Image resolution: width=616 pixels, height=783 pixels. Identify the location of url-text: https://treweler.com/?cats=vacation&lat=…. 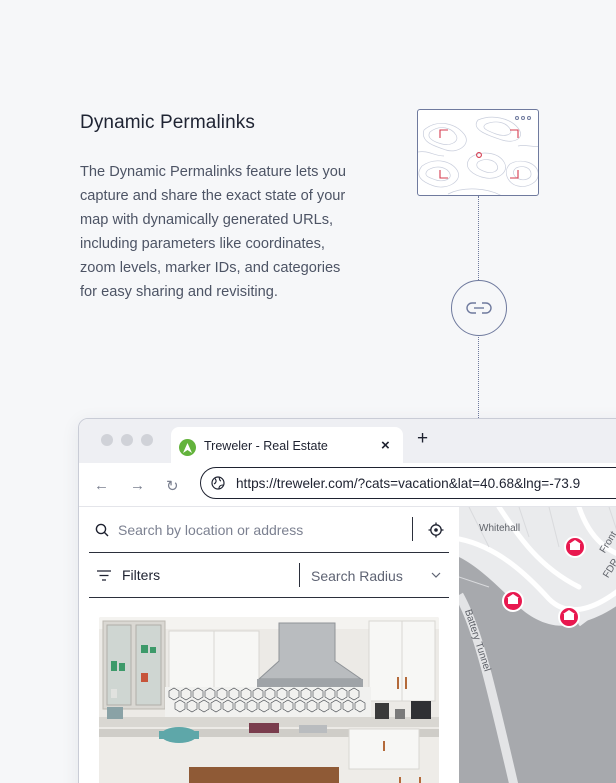
(408, 483).